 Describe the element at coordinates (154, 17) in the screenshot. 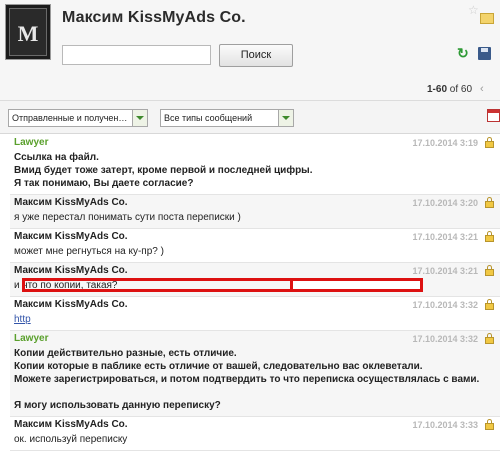

I see `page-title: Максим KissMyAds Co.` at that location.